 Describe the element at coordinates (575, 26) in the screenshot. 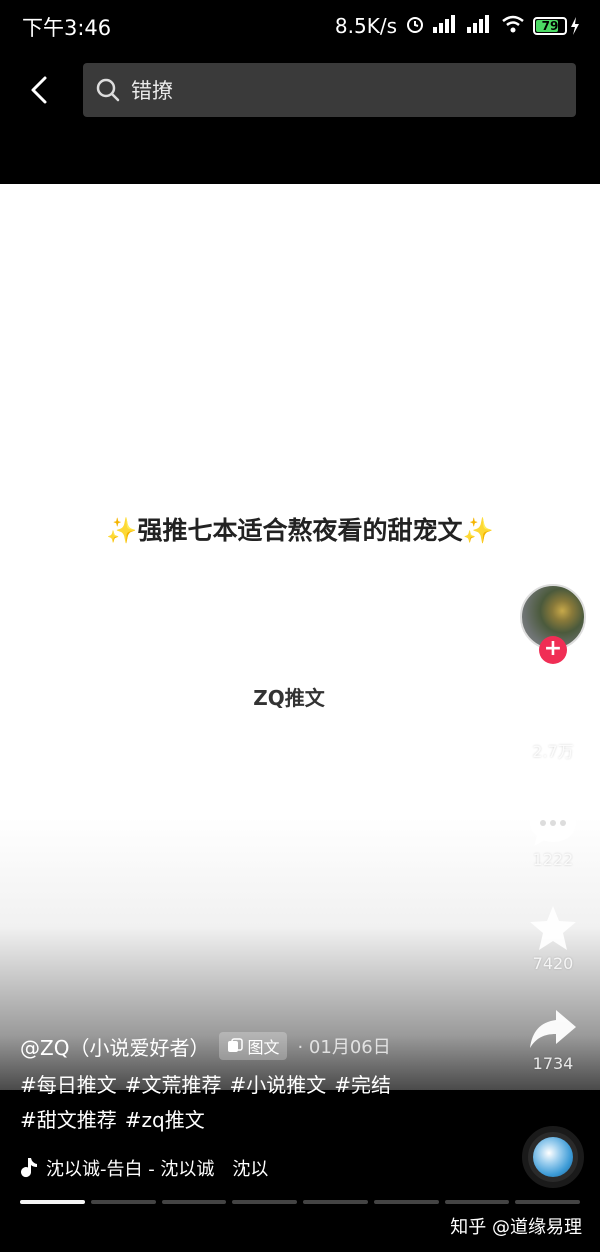

I see `charging-icon` at that location.